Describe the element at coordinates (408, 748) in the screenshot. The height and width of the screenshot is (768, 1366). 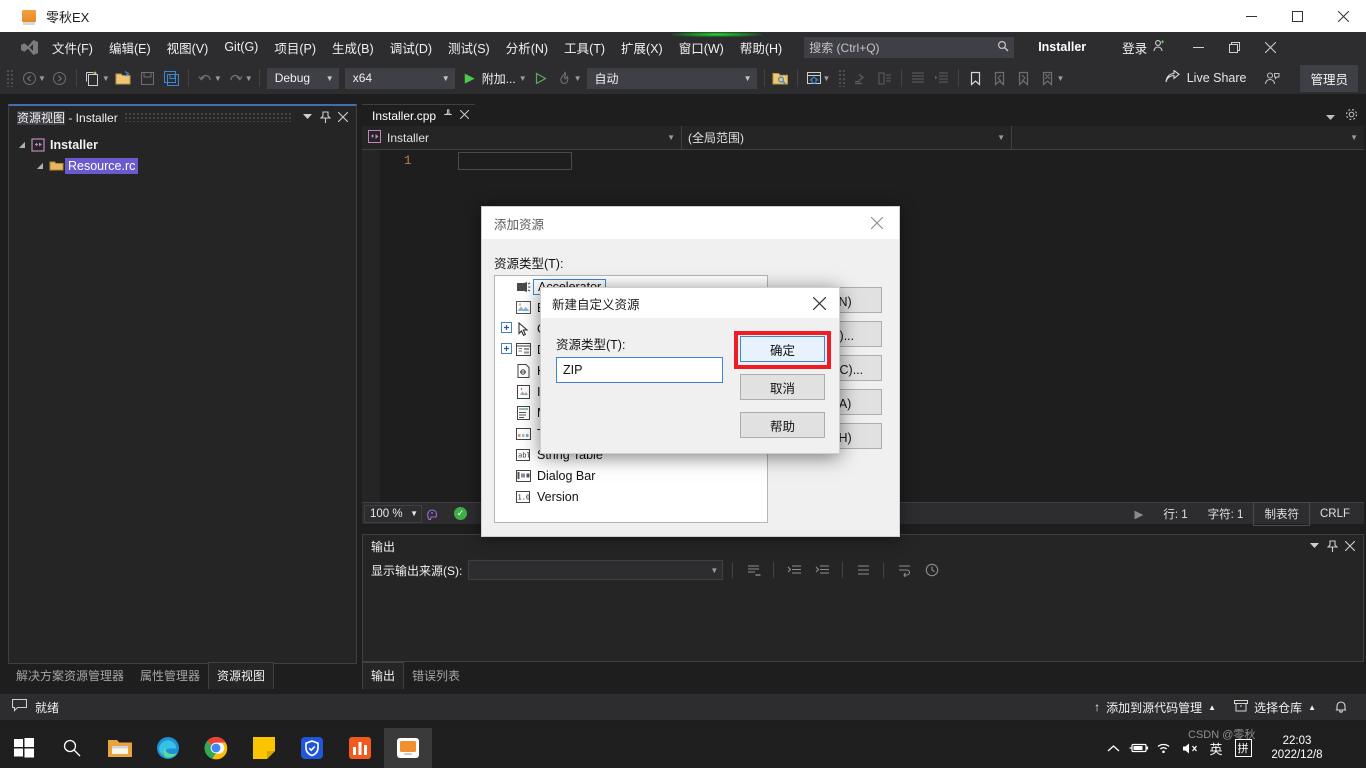
I see `visual-studio-icon` at that location.